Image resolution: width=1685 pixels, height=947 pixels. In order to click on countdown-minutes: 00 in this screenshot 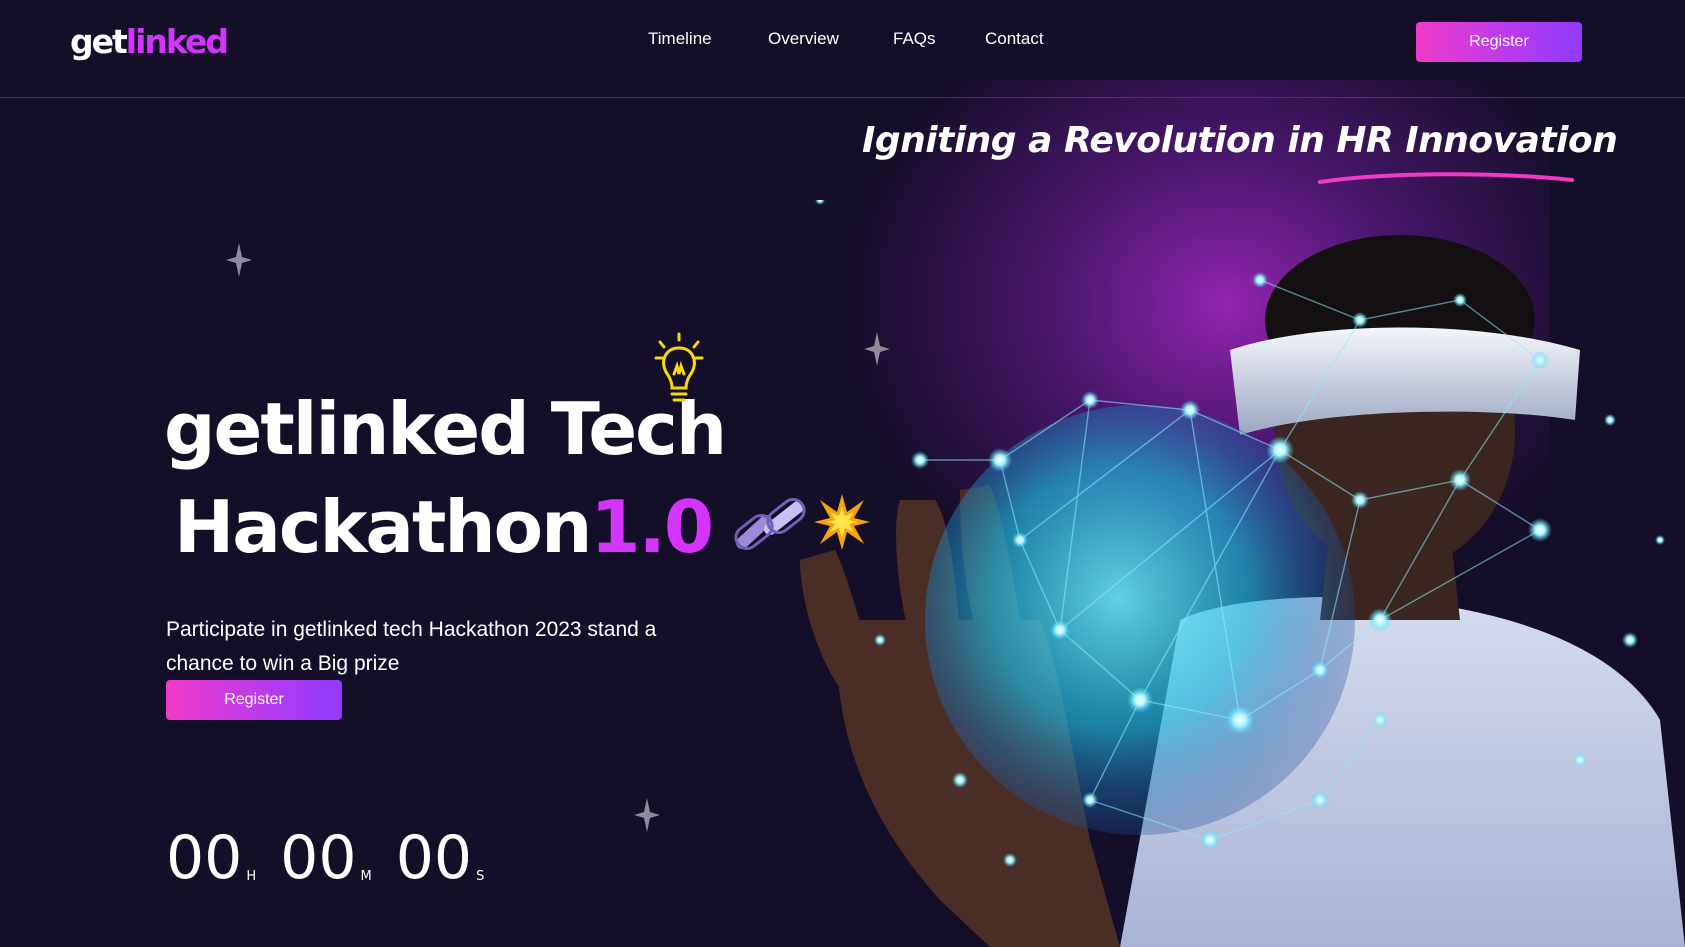, I will do `click(318, 858)`.